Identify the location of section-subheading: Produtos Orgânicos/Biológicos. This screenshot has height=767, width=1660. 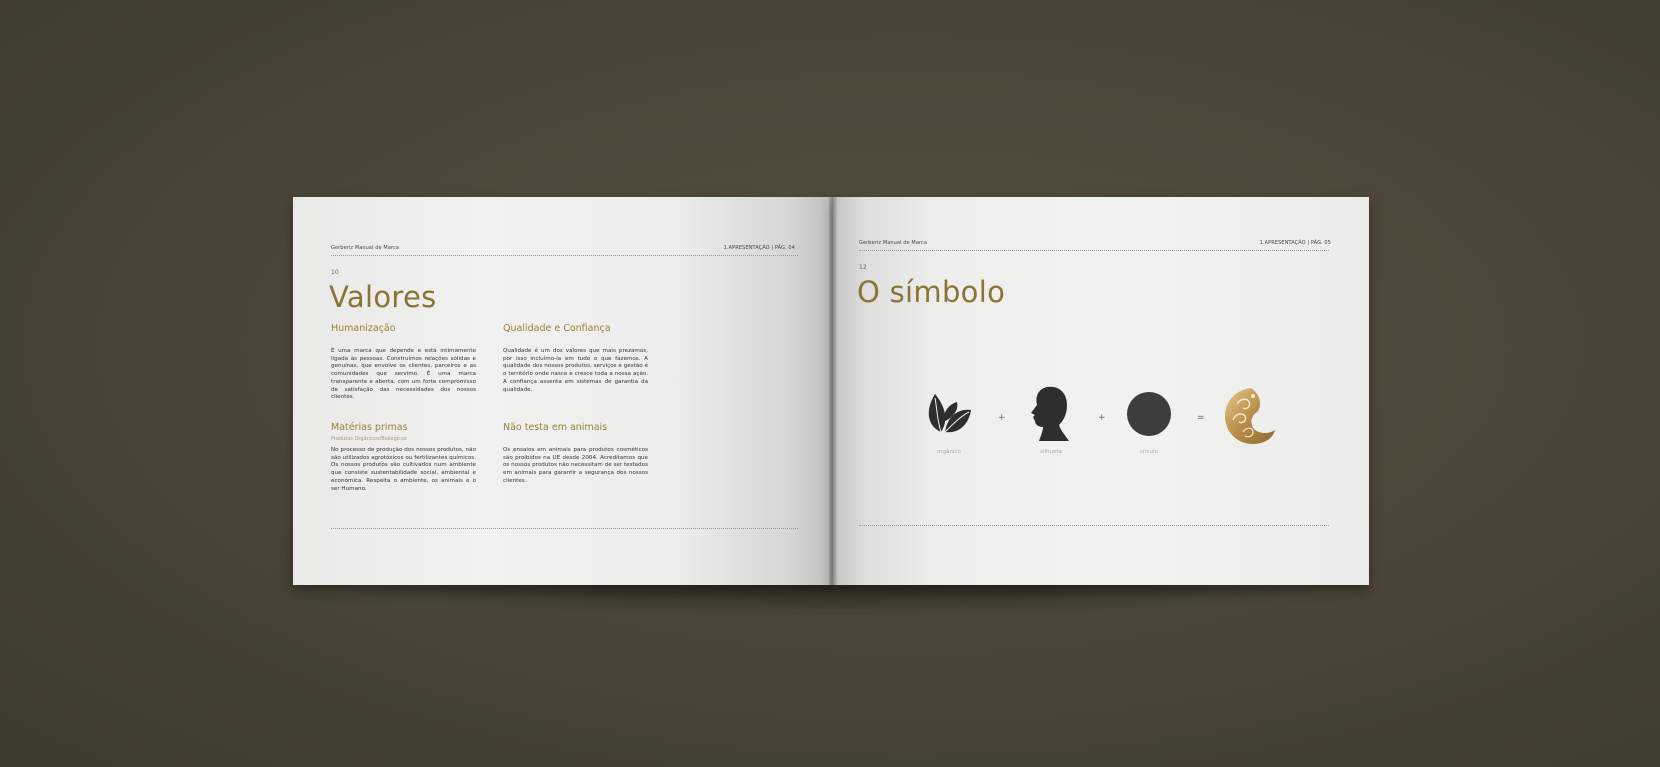
(369, 439).